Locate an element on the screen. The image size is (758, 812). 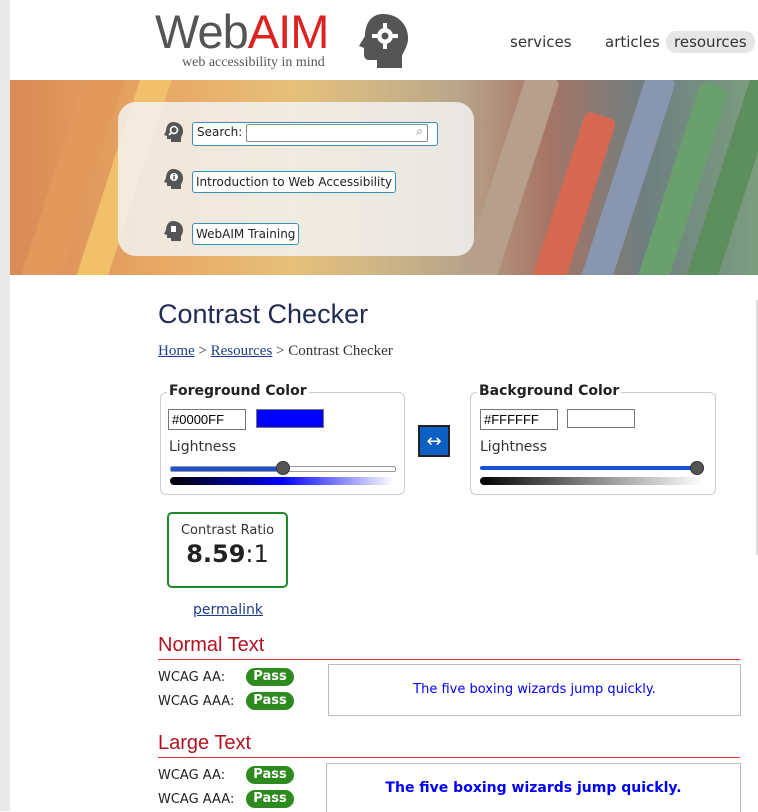
background-color-picker is located at coordinates (601, 418).